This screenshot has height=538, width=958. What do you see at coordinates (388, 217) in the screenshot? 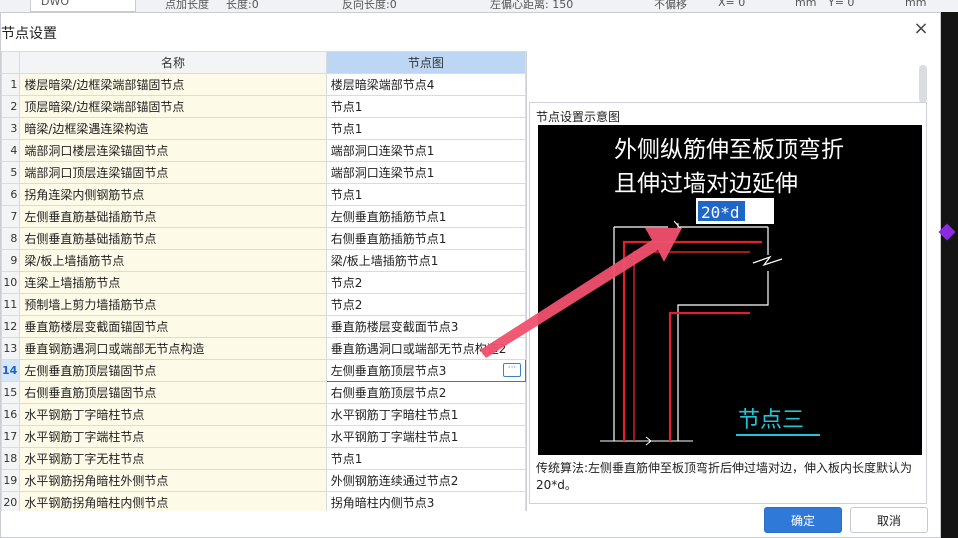
I see `row-node-value: 左侧垂直筋插筋节点1` at bounding box center [388, 217].